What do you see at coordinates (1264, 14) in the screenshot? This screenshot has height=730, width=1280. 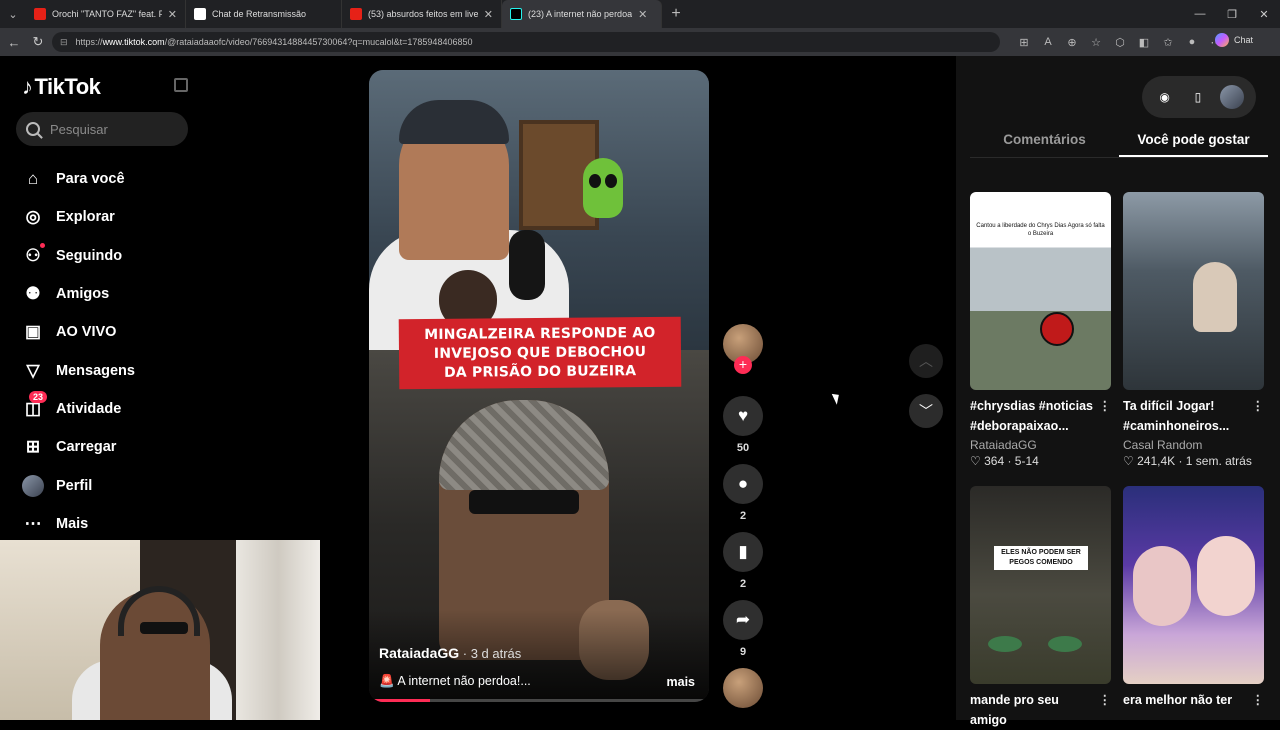 I see `close-window-icon: ✕` at bounding box center [1264, 14].